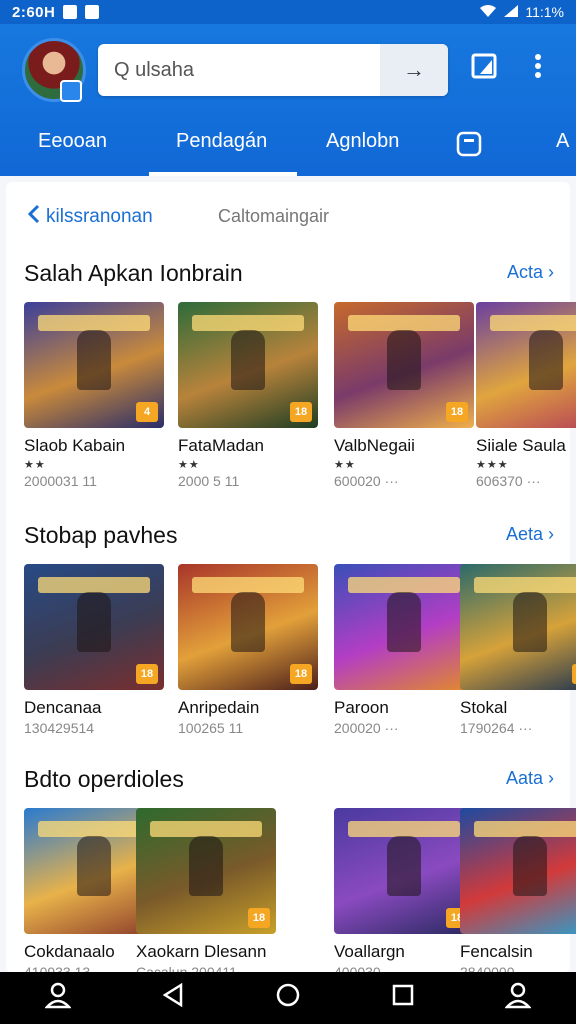 This screenshot has width=576, height=1024. I want to click on app-card: 18Voallargn400030 ···, so click(404, 894).